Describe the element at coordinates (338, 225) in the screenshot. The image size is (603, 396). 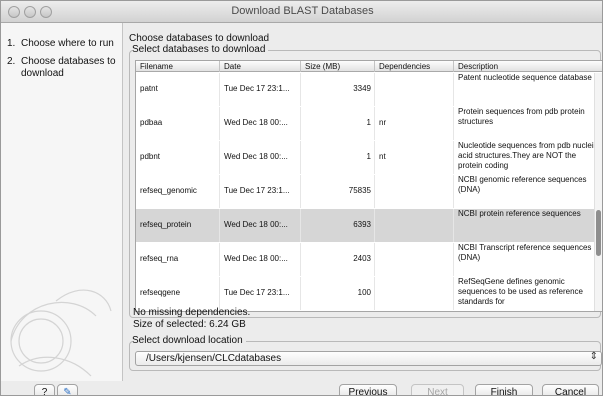
I see `cell-size: 6393` at that location.